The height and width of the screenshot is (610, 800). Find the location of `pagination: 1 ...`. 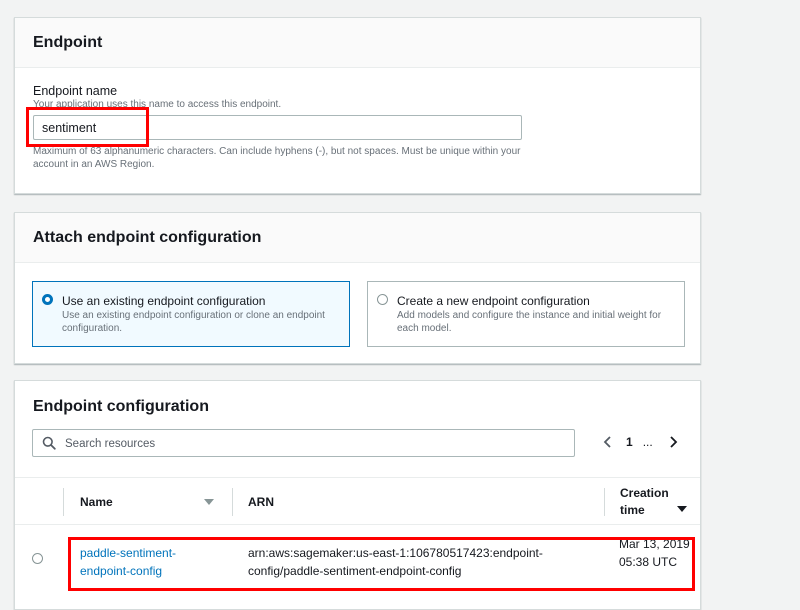

pagination: 1 ... is located at coordinates (640, 442).